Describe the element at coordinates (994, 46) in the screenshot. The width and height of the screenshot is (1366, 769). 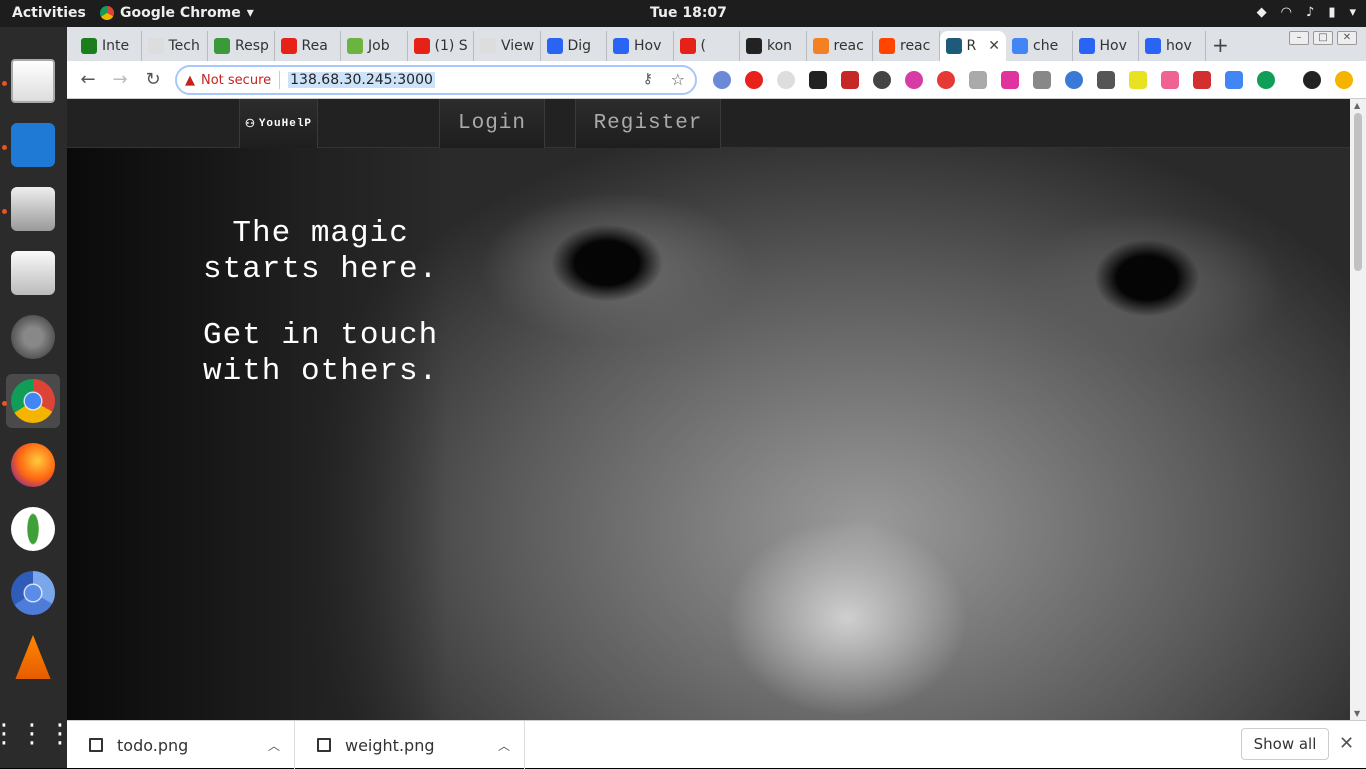
I see `close-tab-icon: ✕` at that location.